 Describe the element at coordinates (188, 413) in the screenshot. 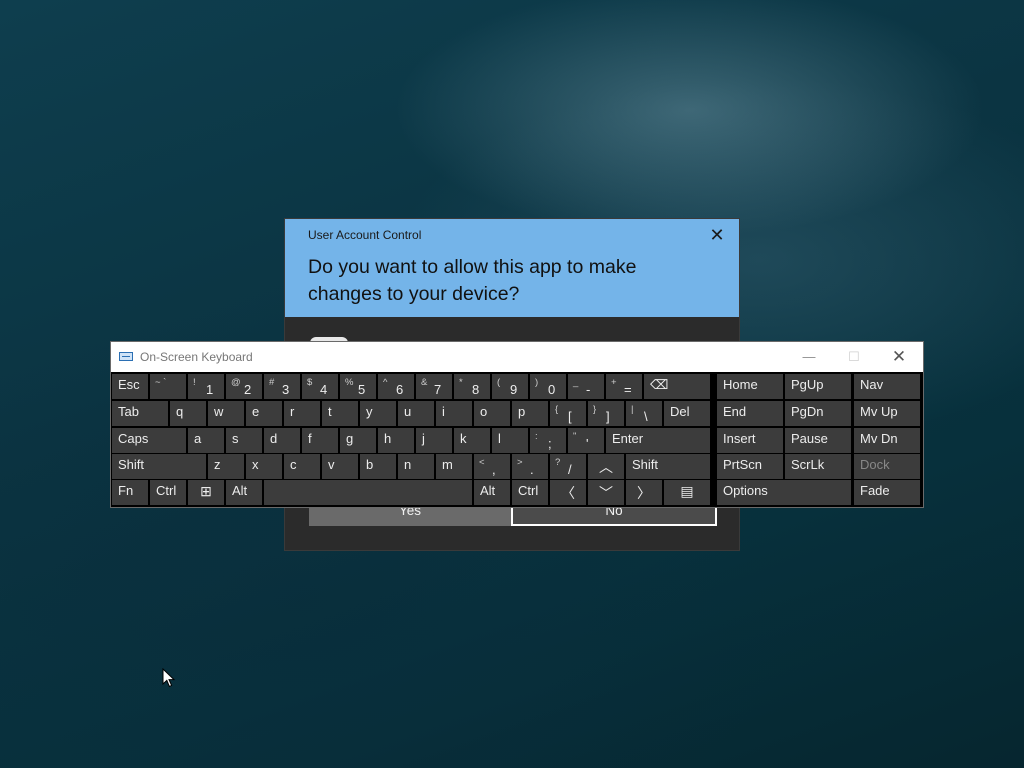

I see `key-q: q` at that location.